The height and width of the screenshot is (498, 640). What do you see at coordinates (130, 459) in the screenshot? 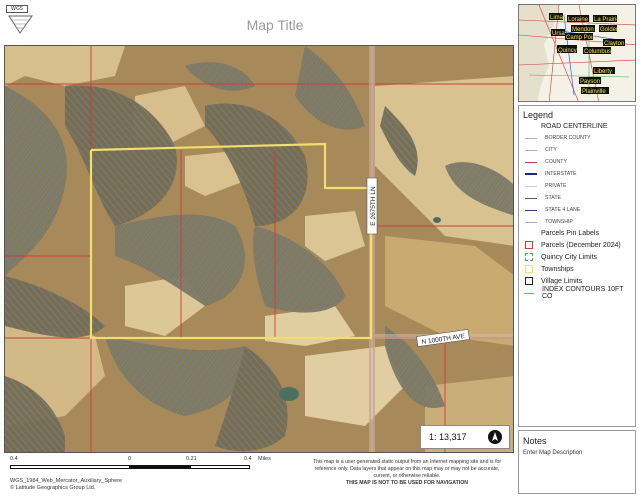
I see `scale-label: 0` at bounding box center [130, 459].